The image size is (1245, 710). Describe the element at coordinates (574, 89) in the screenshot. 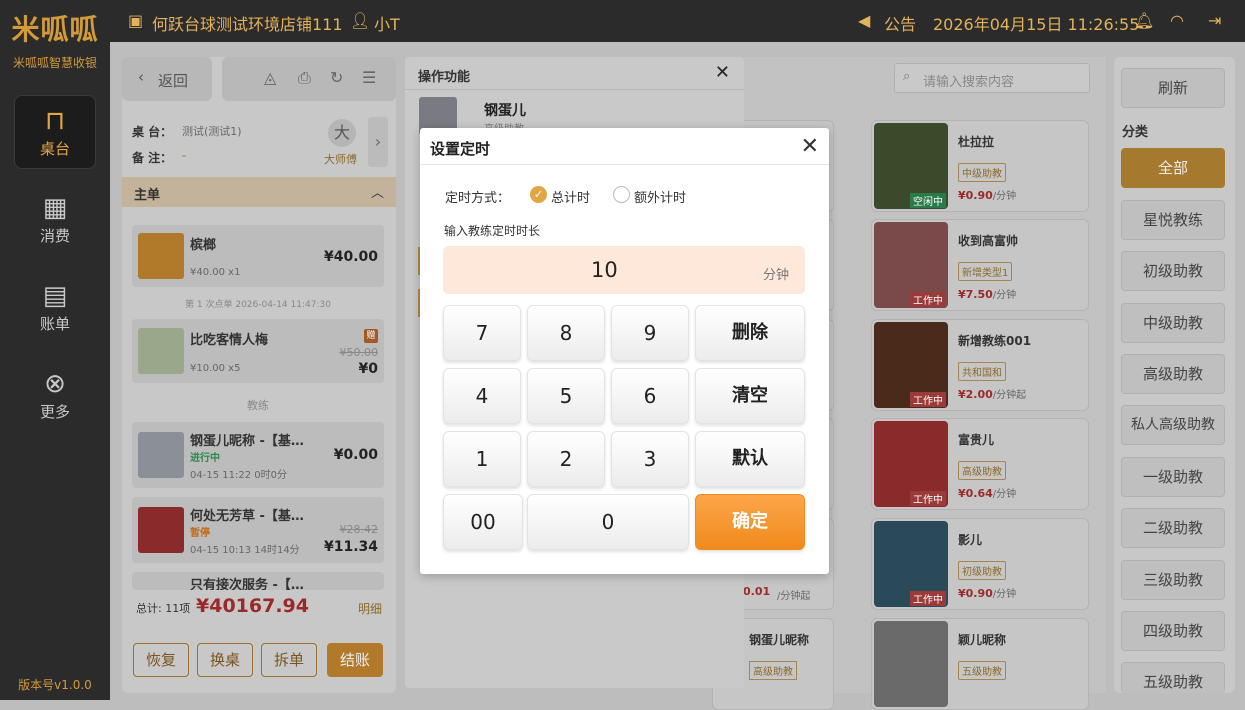

I see `divider` at that location.